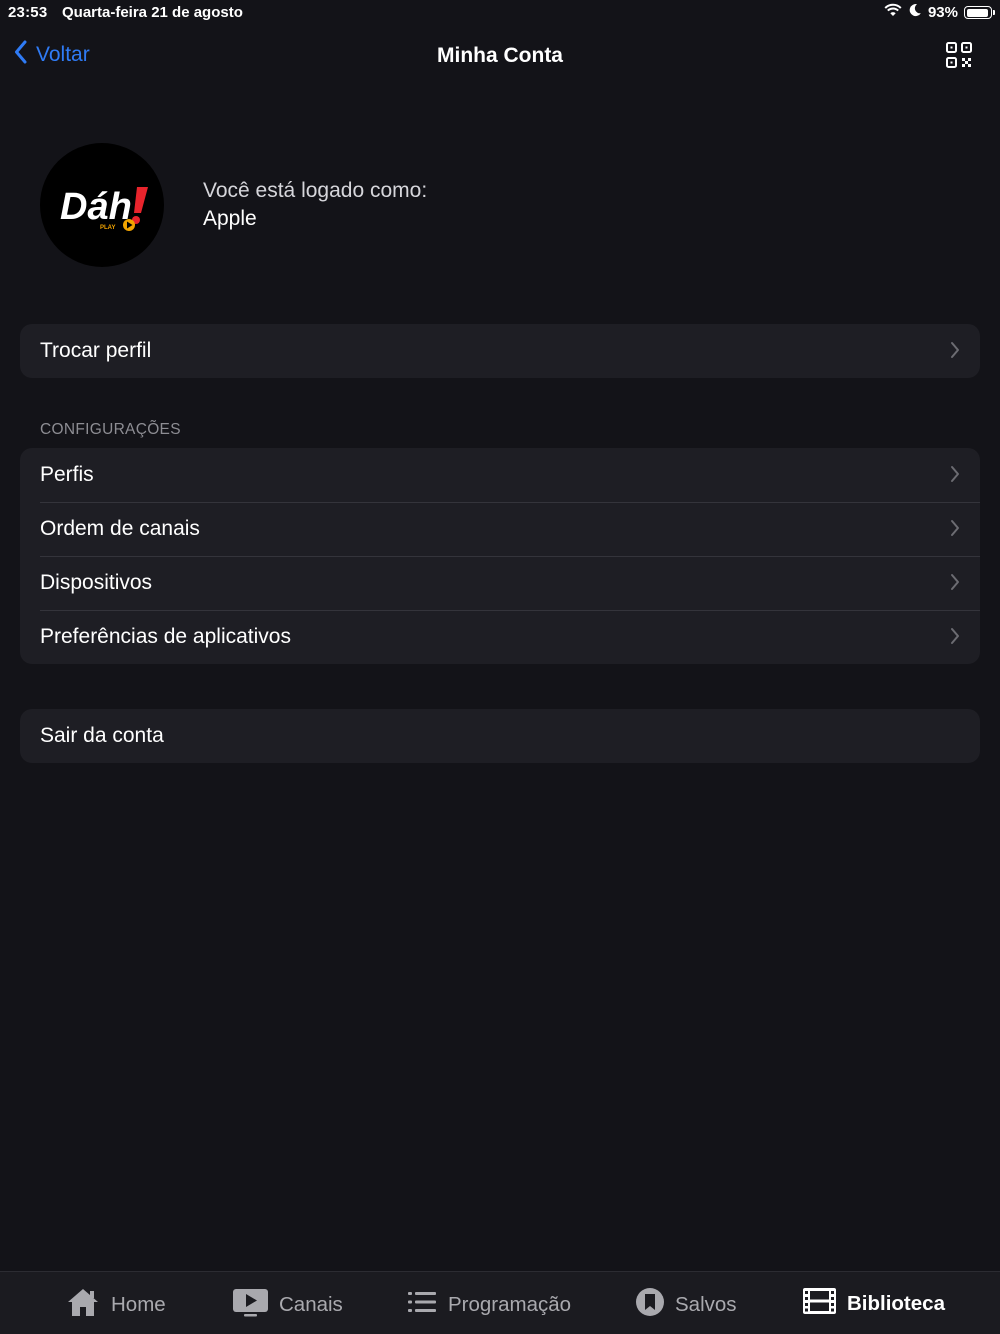 Image resolution: width=1000 pixels, height=1334 pixels. I want to click on battery-icon, so click(979, 12).